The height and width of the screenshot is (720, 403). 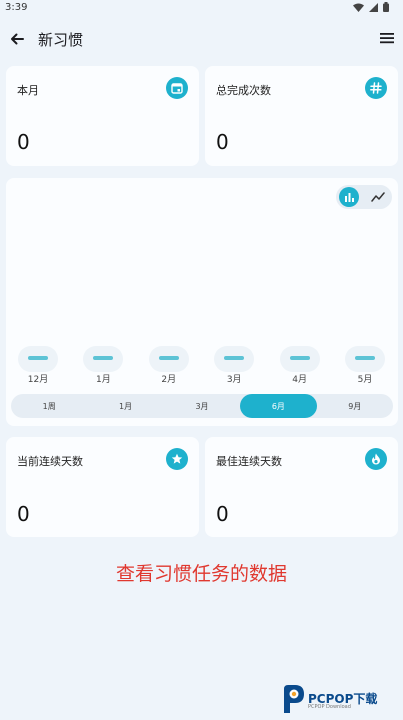 I want to click on status-bar: 3:39, so click(x=201, y=8).